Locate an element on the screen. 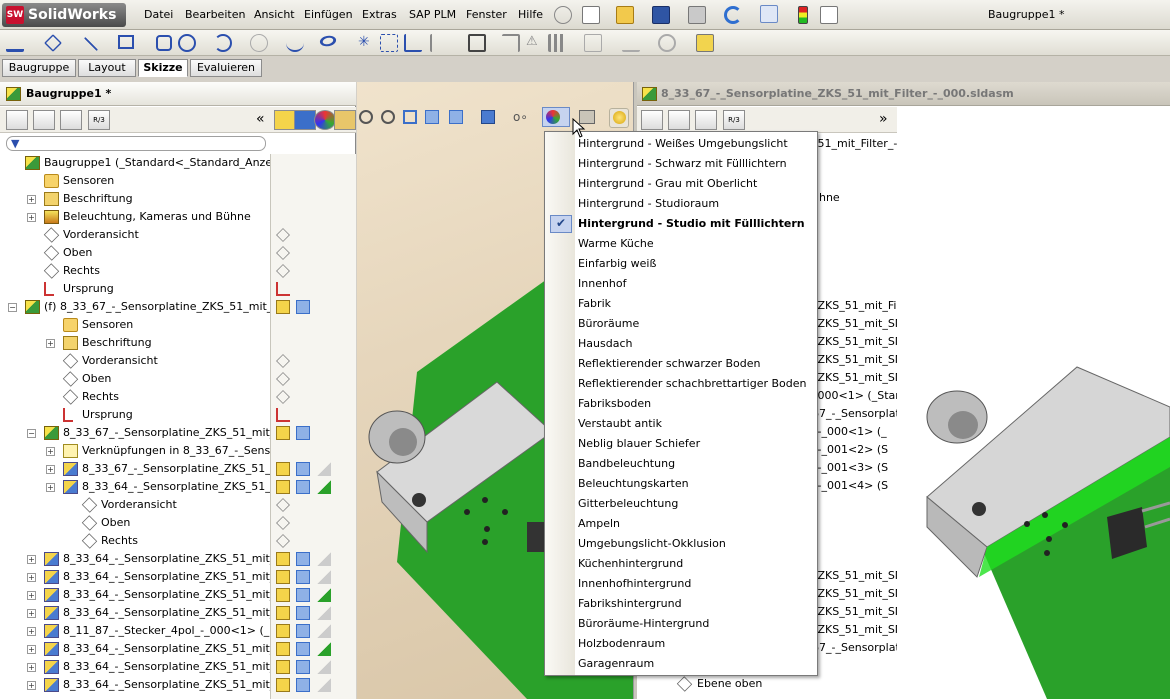 The width and height of the screenshot is (1170, 699). tab-evaluieren: Evaluieren is located at coordinates (226, 68).